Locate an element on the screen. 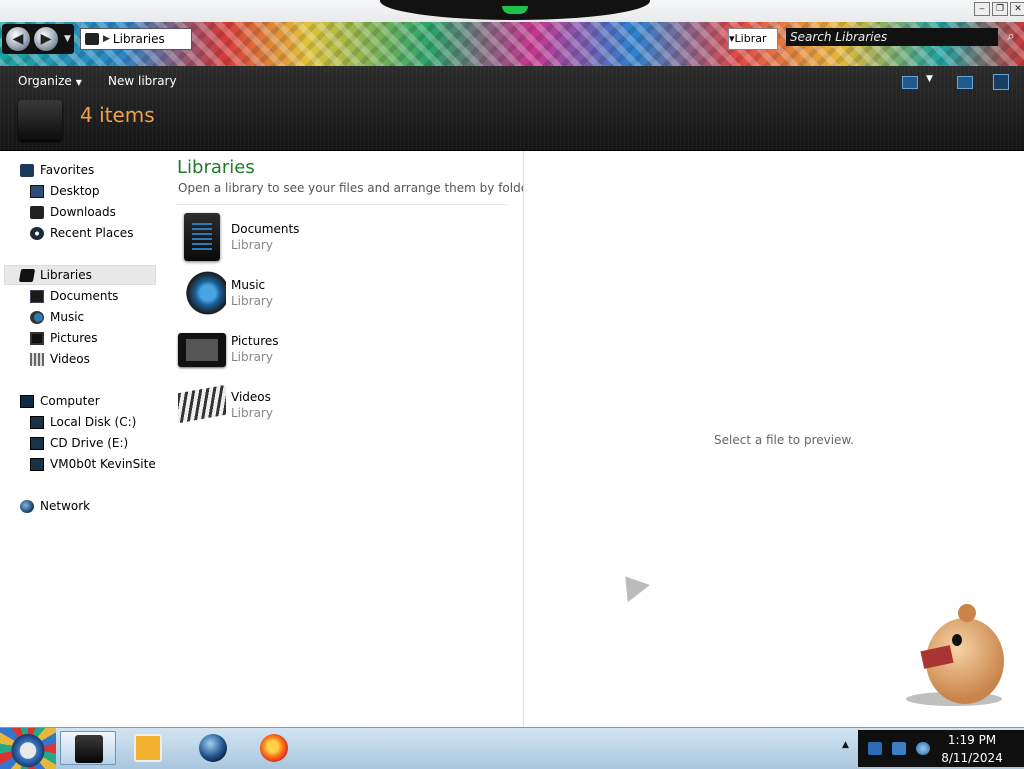 This screenshot has width=1024, height=769. library-name: Documents is located at coordinates (265, 229).